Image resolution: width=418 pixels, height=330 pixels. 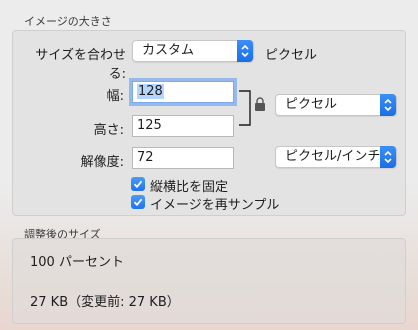 I want to click on size-unit-value: ピクセル, so click(x=311, y=104).